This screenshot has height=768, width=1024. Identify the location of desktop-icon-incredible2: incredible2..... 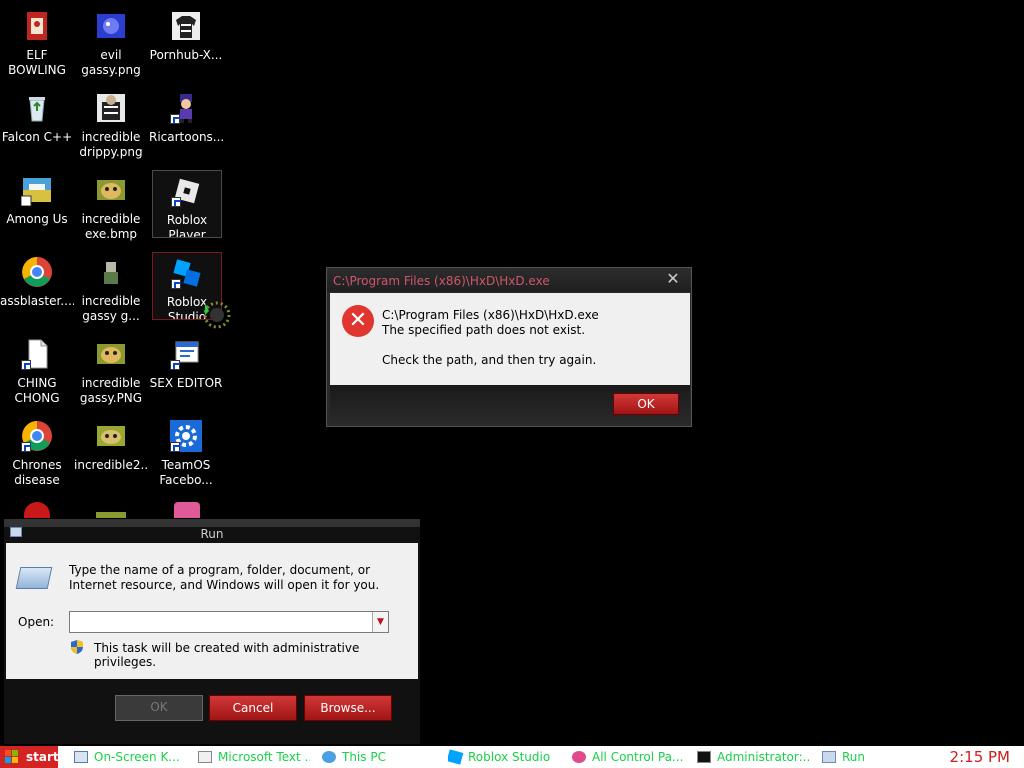
(111, 444).